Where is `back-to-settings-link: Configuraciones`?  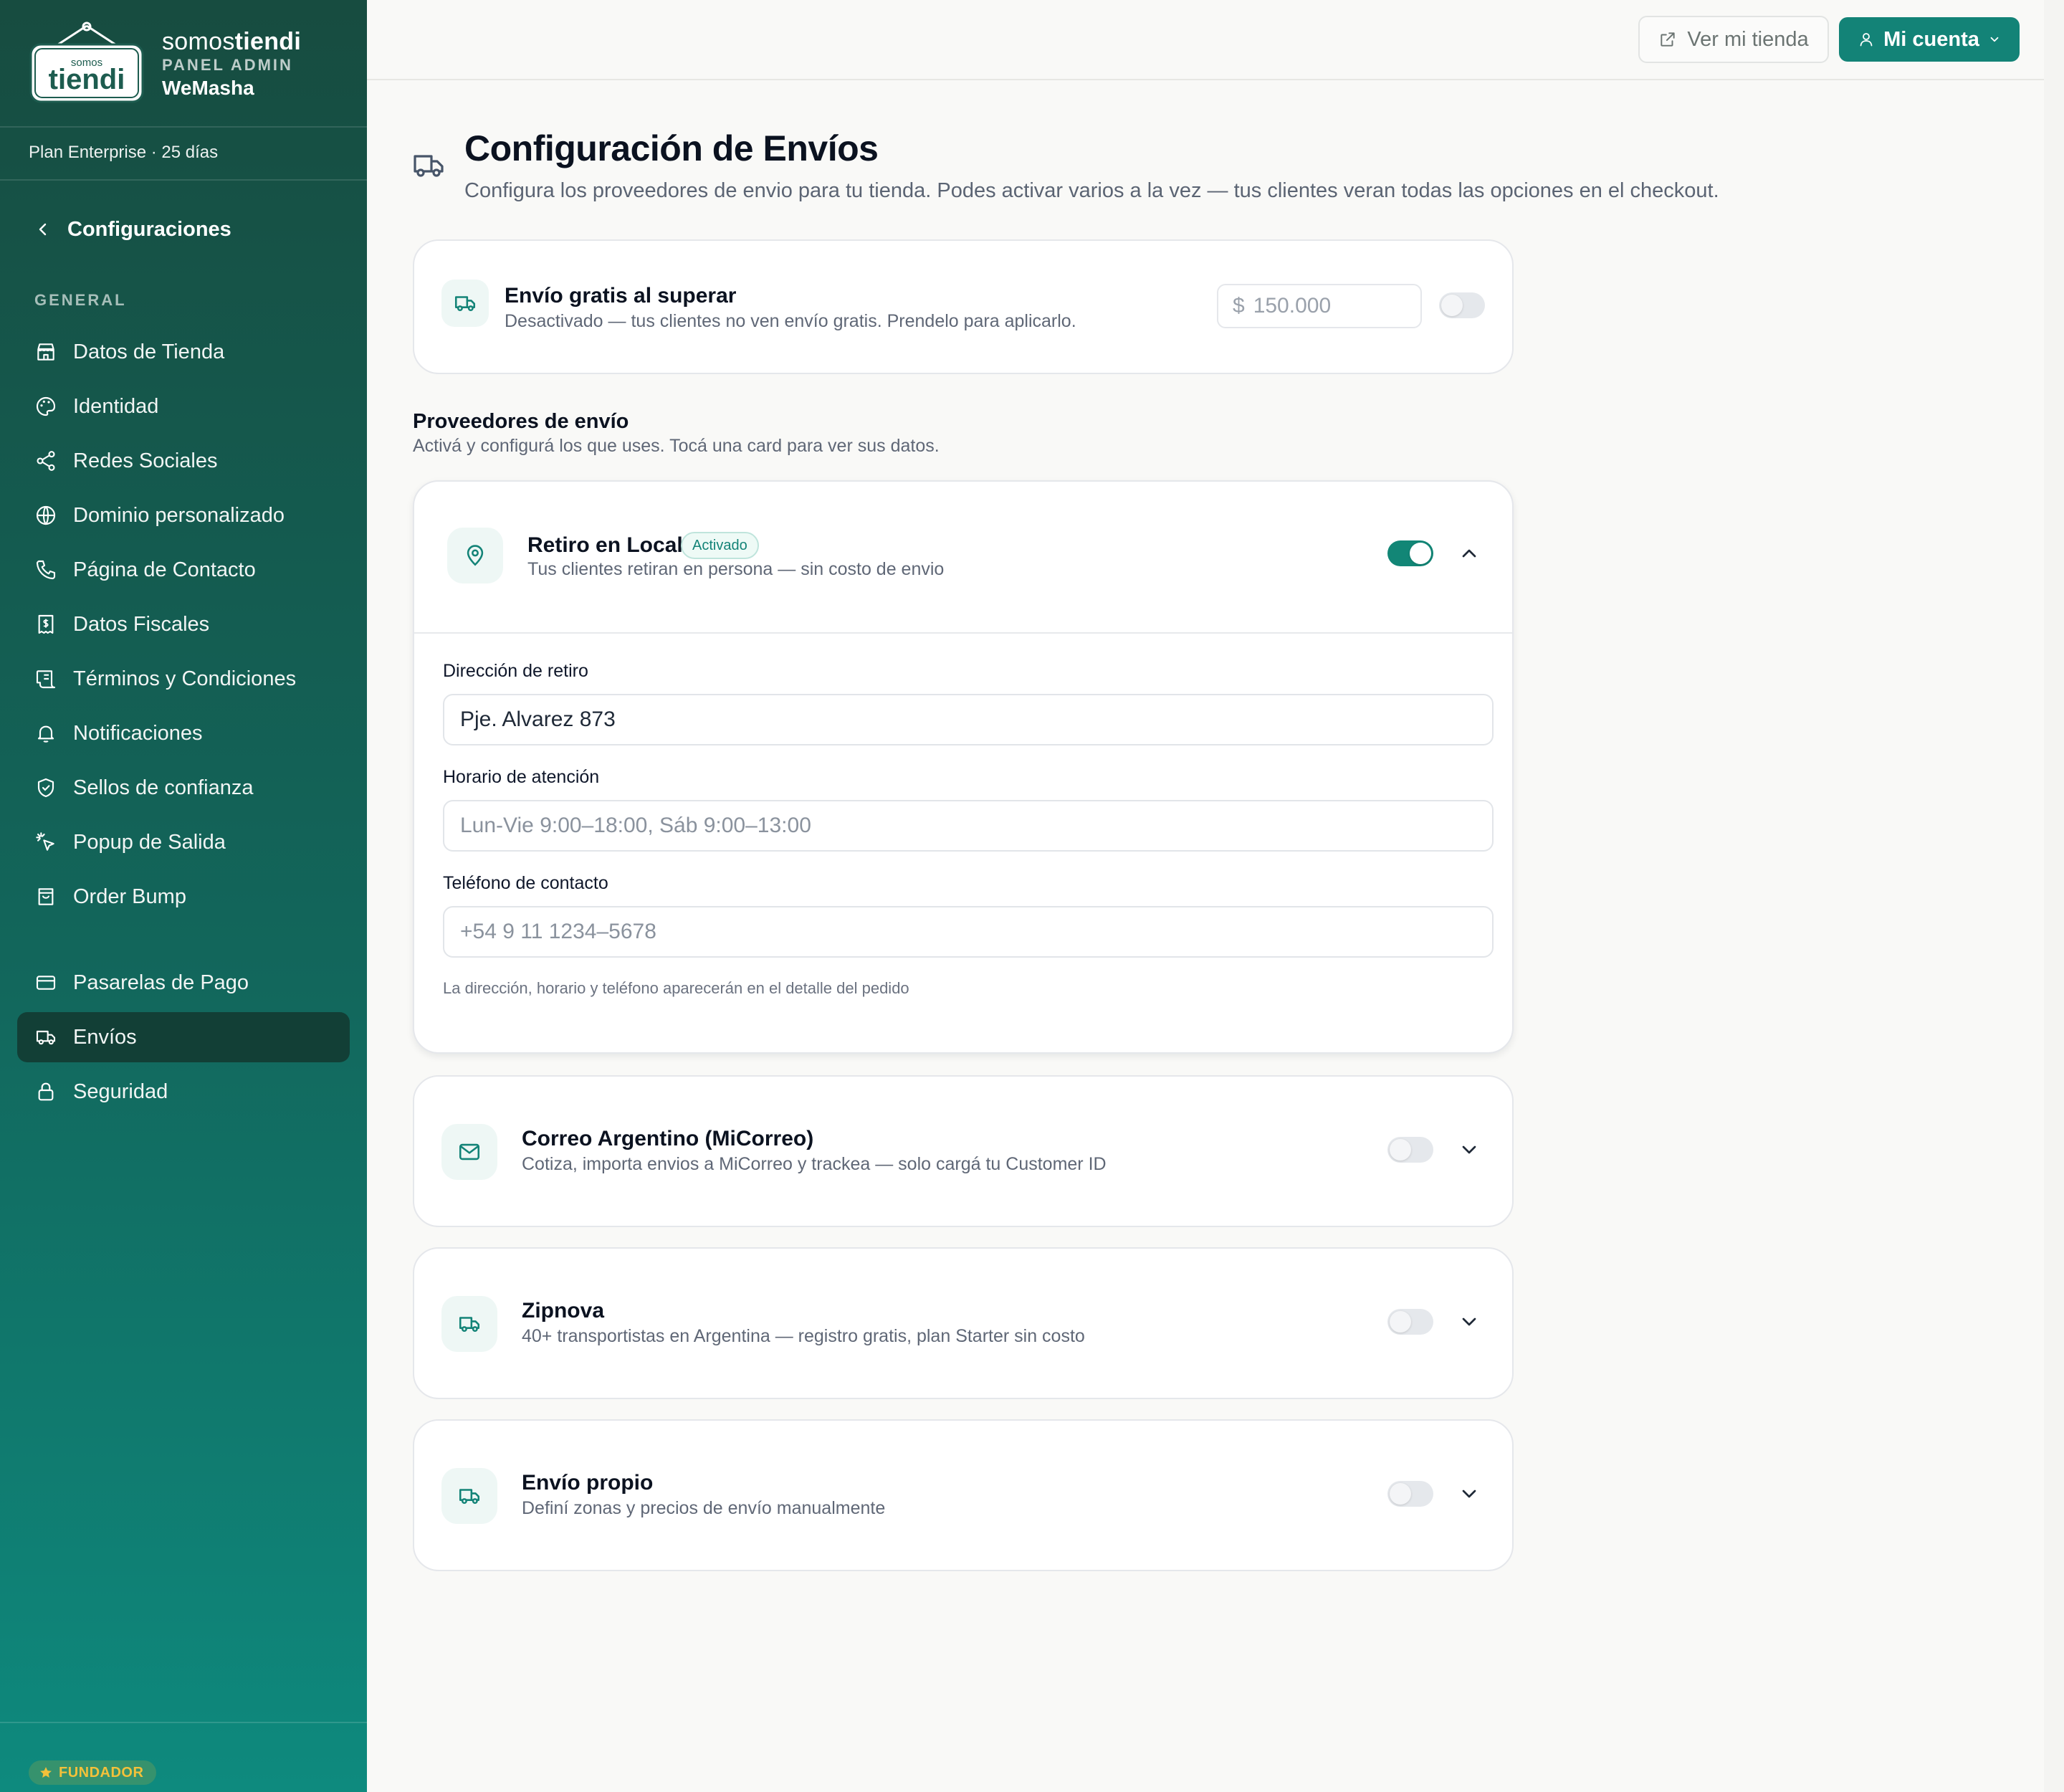
back-to-settings-link: Configuraciones is located at coordinates (132, 230).